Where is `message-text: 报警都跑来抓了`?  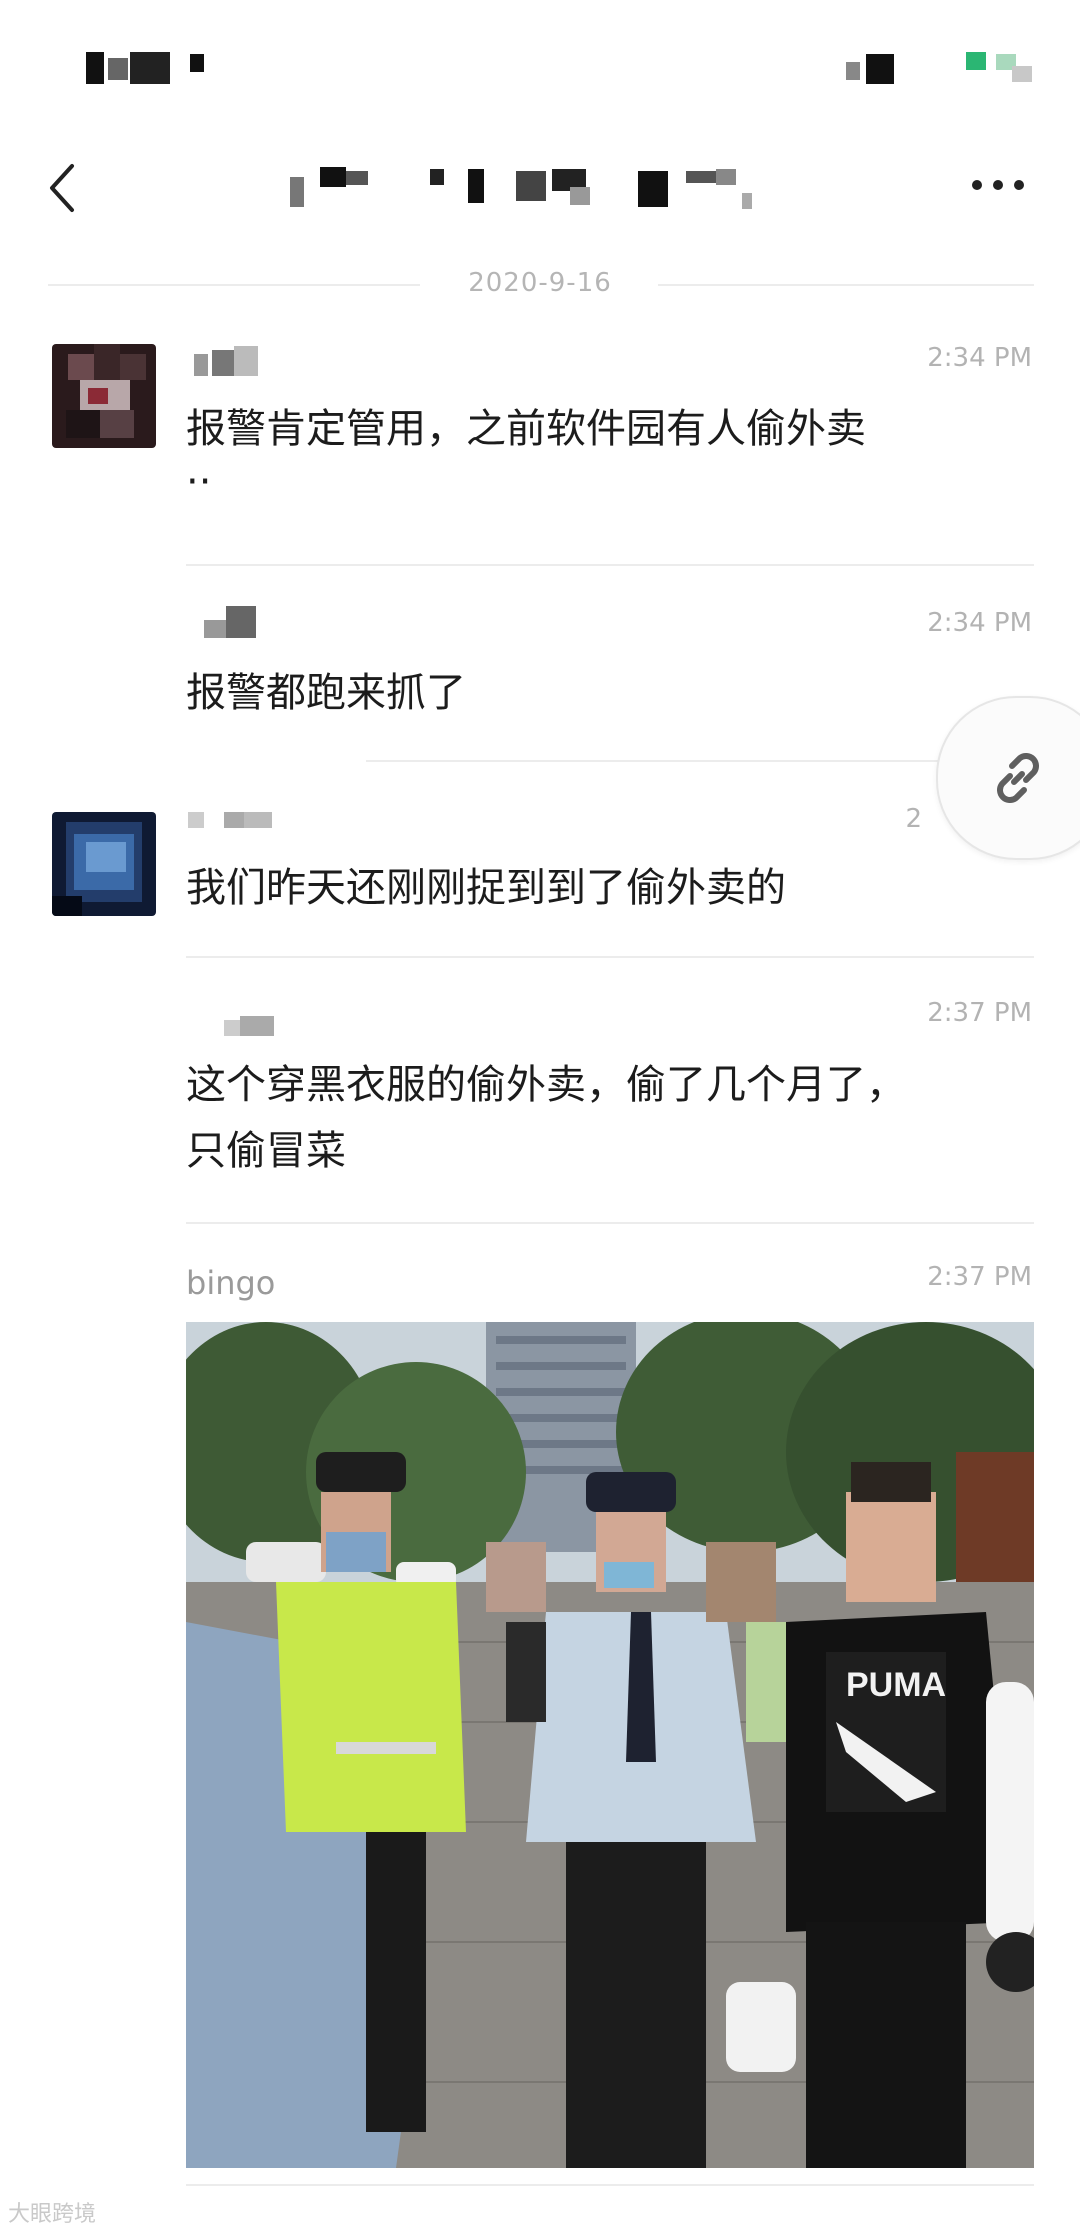 message-text: 报警都跑来抓了 is located at coordinates (611, 693).